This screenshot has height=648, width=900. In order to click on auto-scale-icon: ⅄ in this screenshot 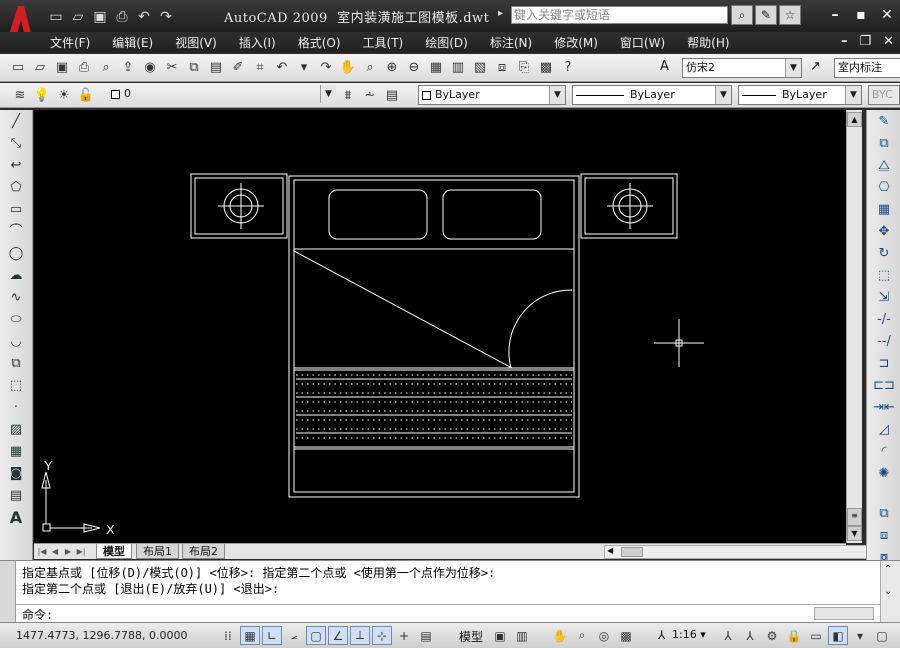, I will do `click(750, 635)`.